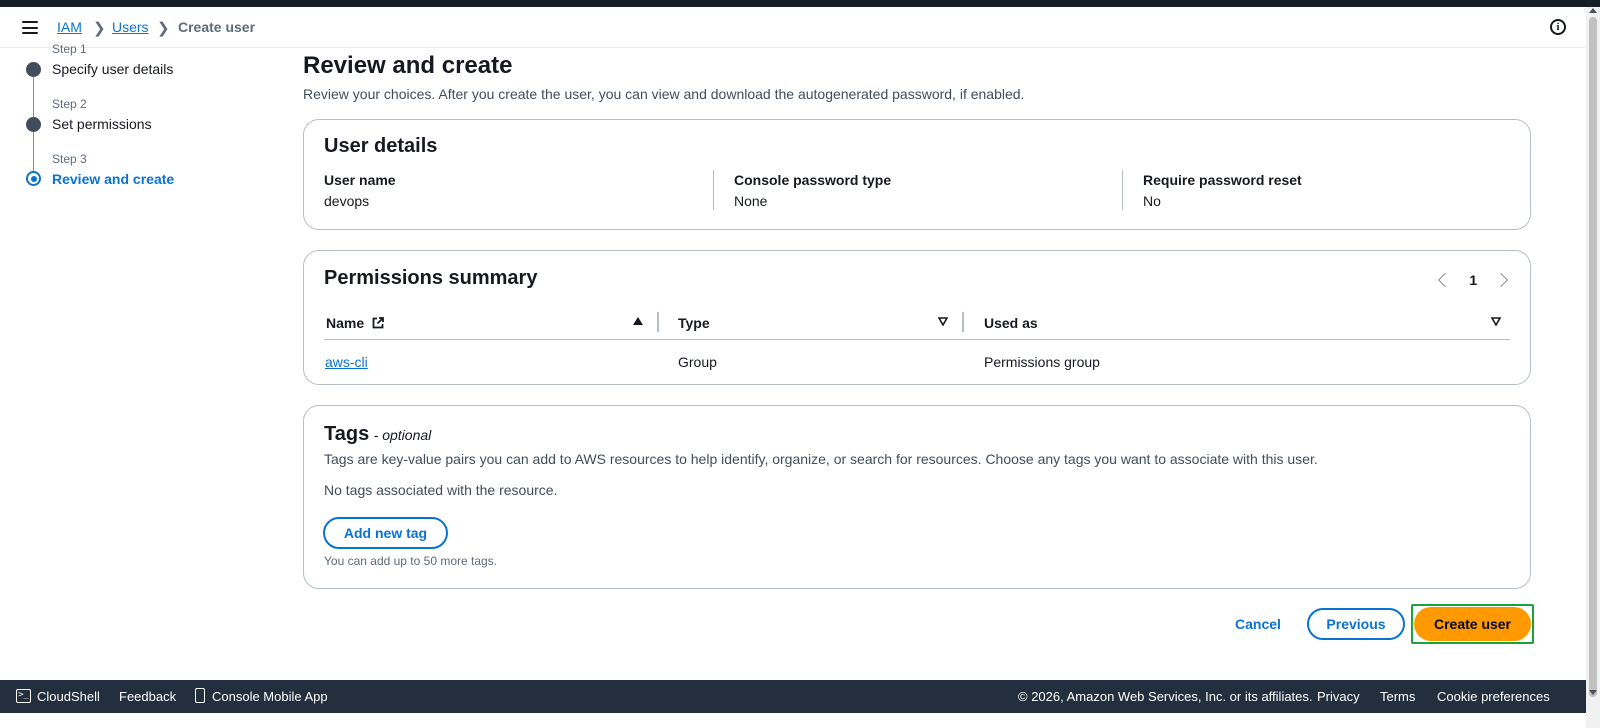 This screenshot has height=728, width=1600. Describe the element at coordinates (694, 323) in the screenshot. I see `column-header-type: Type` at that location.